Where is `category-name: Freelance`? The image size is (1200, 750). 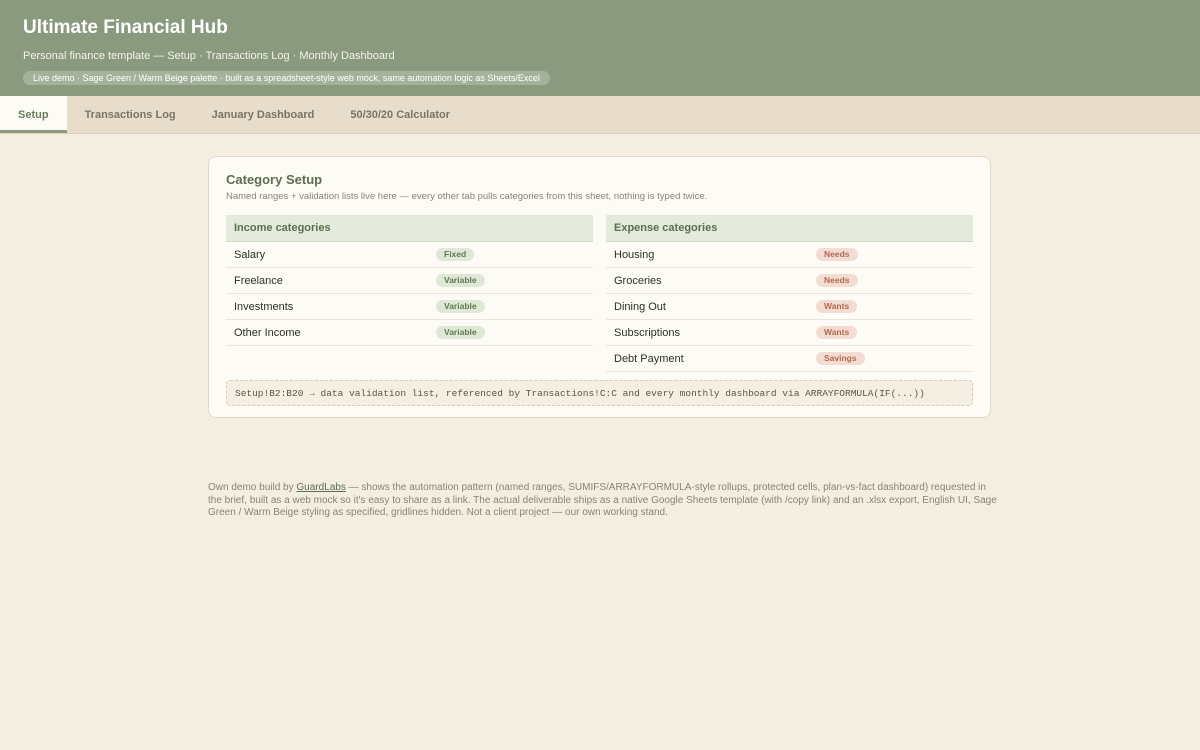 category-name: Freelance is located at coordinates (258, 280).